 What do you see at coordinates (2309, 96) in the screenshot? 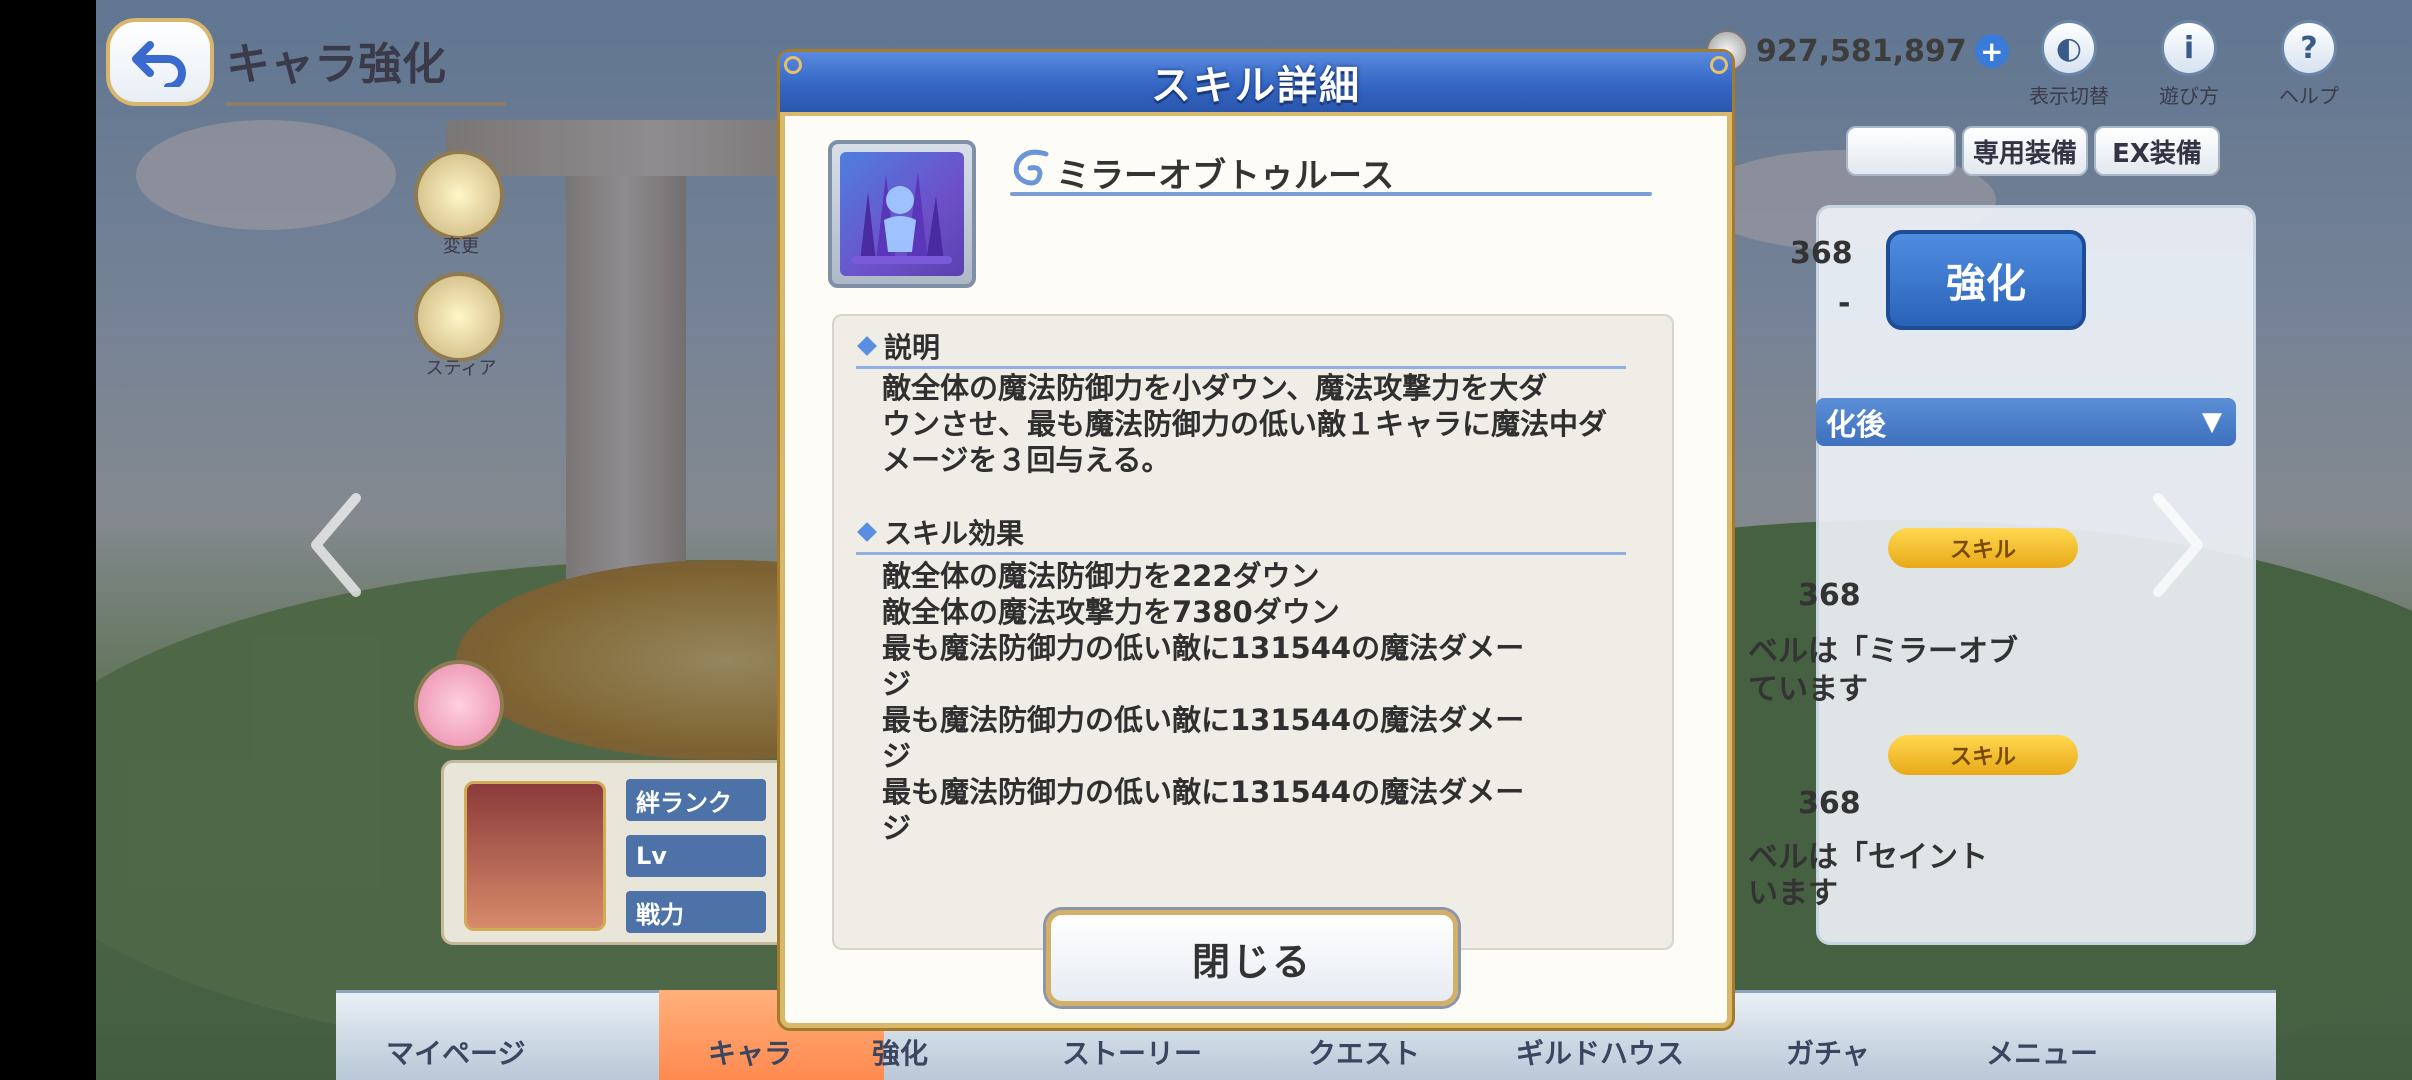
I see `help-label: ヘルプ` at bounding box center [2309, 96].